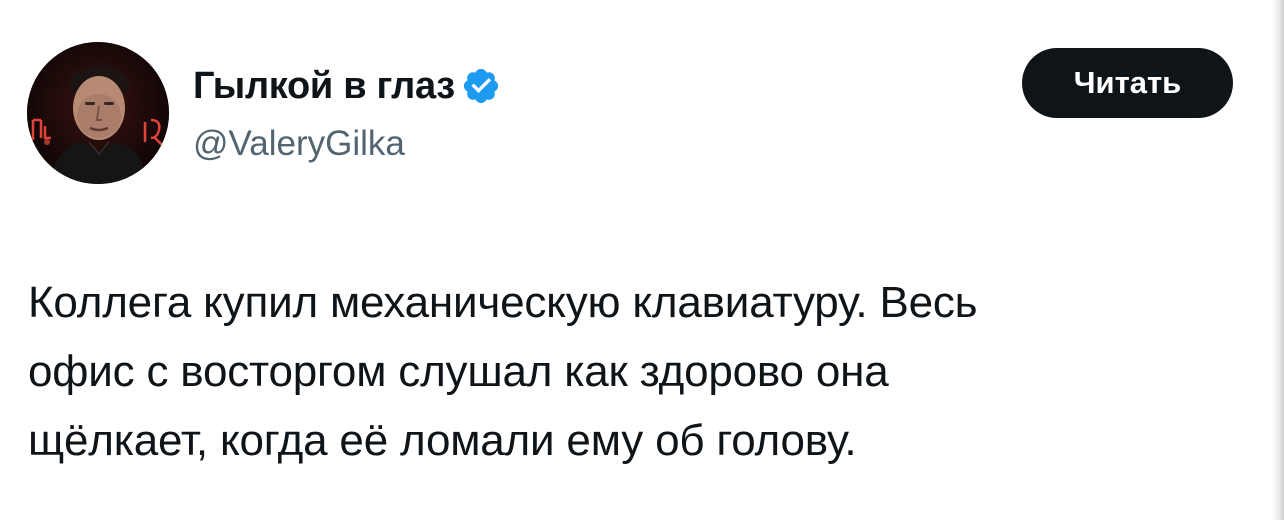  I want to click on author-name-row: Гылкой в глаз, so click(347, 86).